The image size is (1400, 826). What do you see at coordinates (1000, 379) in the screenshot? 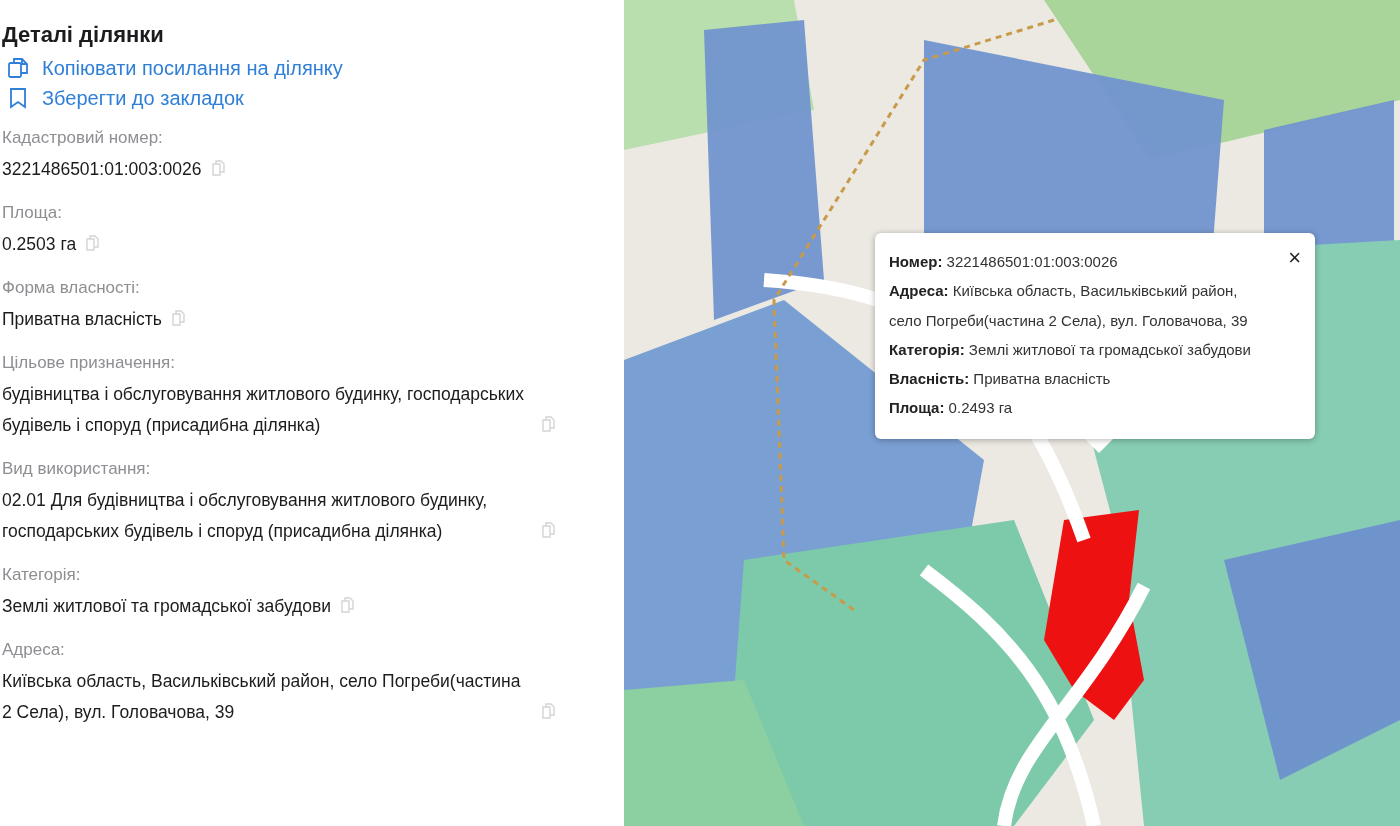
I see `popup-text: Власність: Приватна власність` at bounding box center [1000, 379].